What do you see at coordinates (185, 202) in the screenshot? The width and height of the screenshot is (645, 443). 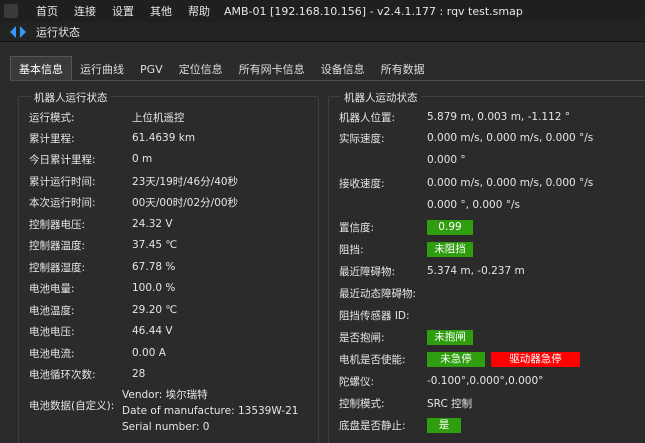 I see `status-value: 00天/00时/02分/00秒` at bounding box center [185, 202].